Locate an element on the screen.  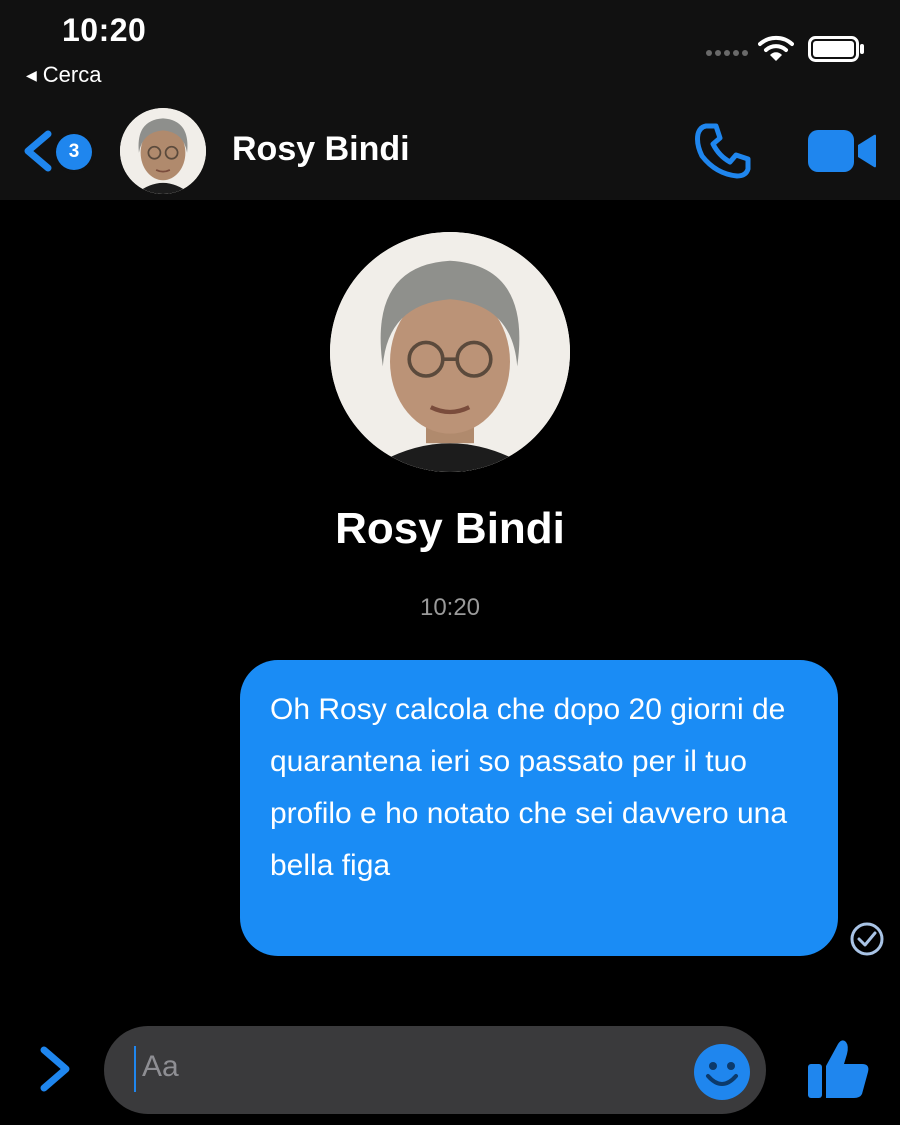
message-timestamp: 10:20 is located at coordinates (450, 607).